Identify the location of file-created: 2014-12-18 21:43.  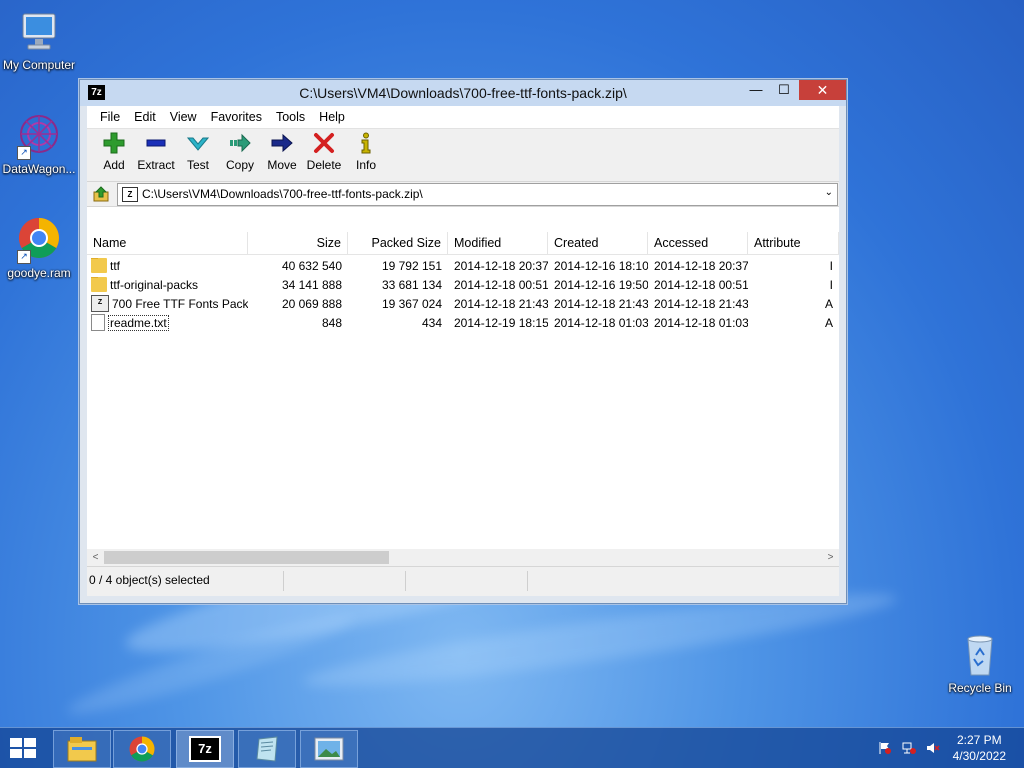
(601, 303).